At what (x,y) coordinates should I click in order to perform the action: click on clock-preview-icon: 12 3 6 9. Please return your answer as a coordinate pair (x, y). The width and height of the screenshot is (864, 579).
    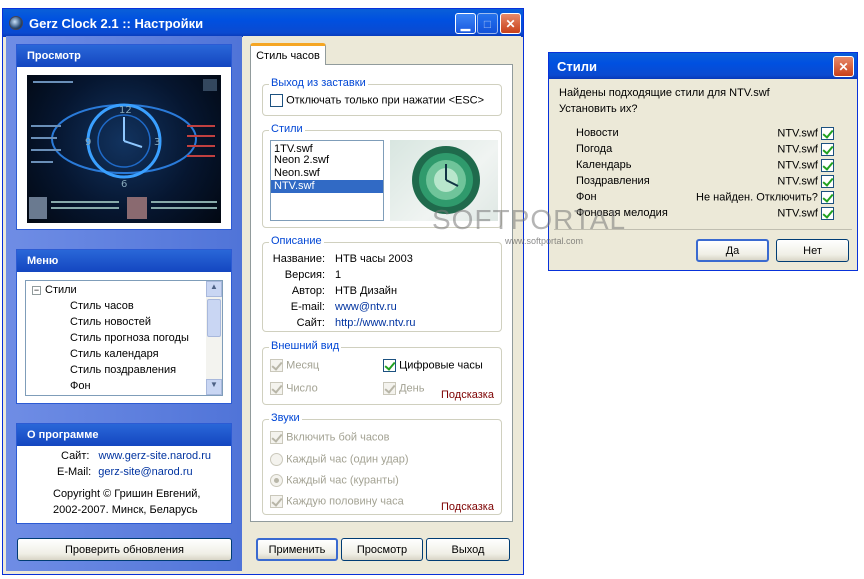
    Looking at the image, I should click on (123, 149).